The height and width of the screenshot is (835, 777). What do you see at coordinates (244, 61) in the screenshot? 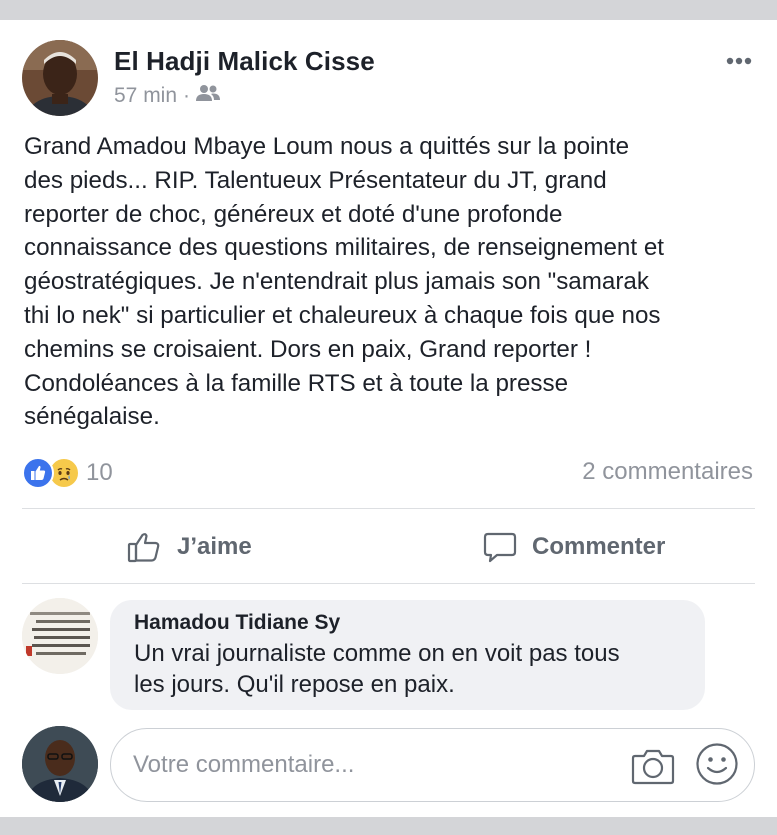
I see `post-author-name: El Hadji Malick Cisse` at bounding box center [244, 61].